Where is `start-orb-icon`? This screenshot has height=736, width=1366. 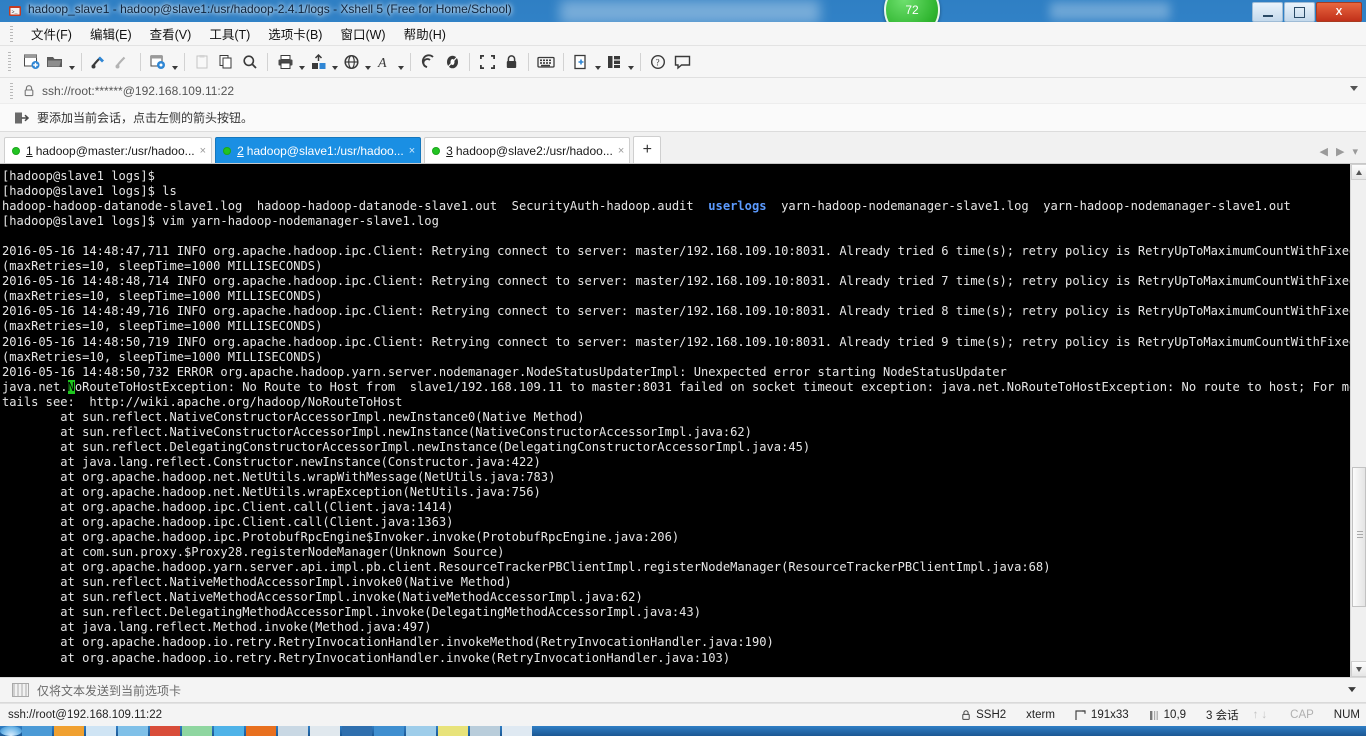
start-orb-icon is located at coordinates (11, 731).